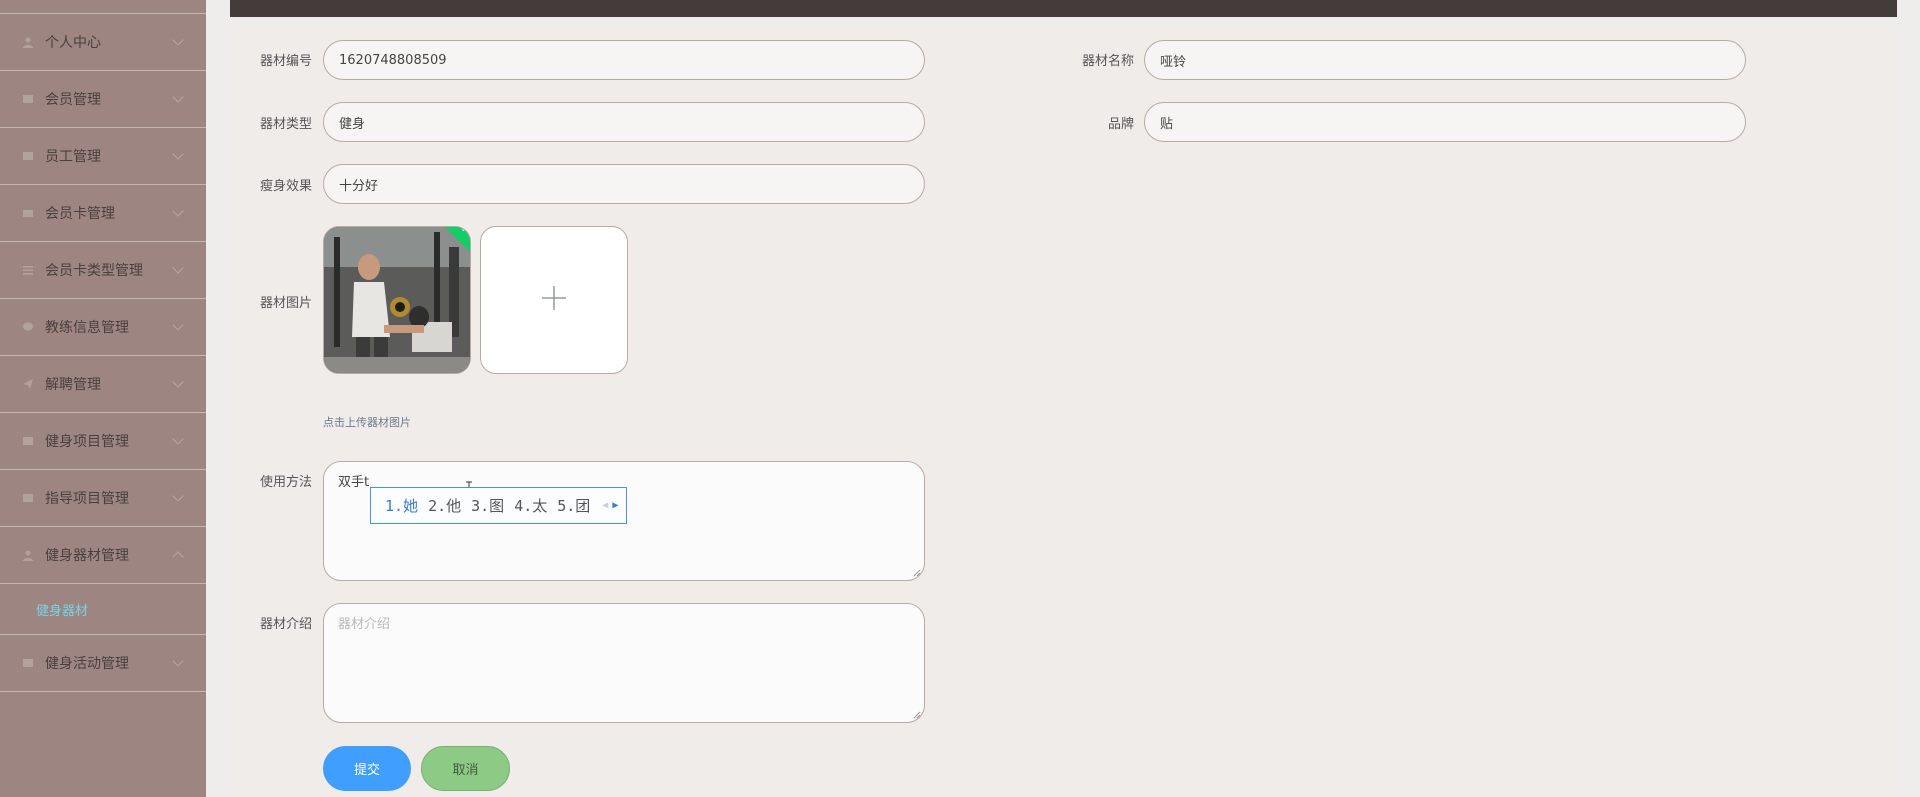 The image size is (1920, 797). I want to click on sidebar-item-coach-info-management: 教练信息管理, so click(103, 327).